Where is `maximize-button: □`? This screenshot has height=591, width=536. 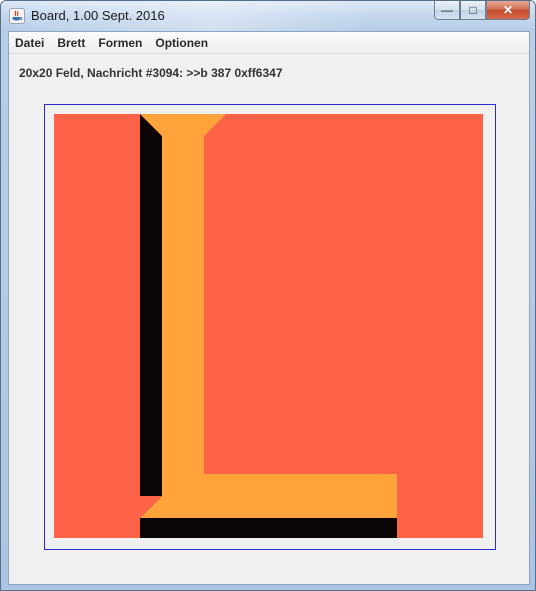 maximize-button: □ is located at coordinates (473, 10).